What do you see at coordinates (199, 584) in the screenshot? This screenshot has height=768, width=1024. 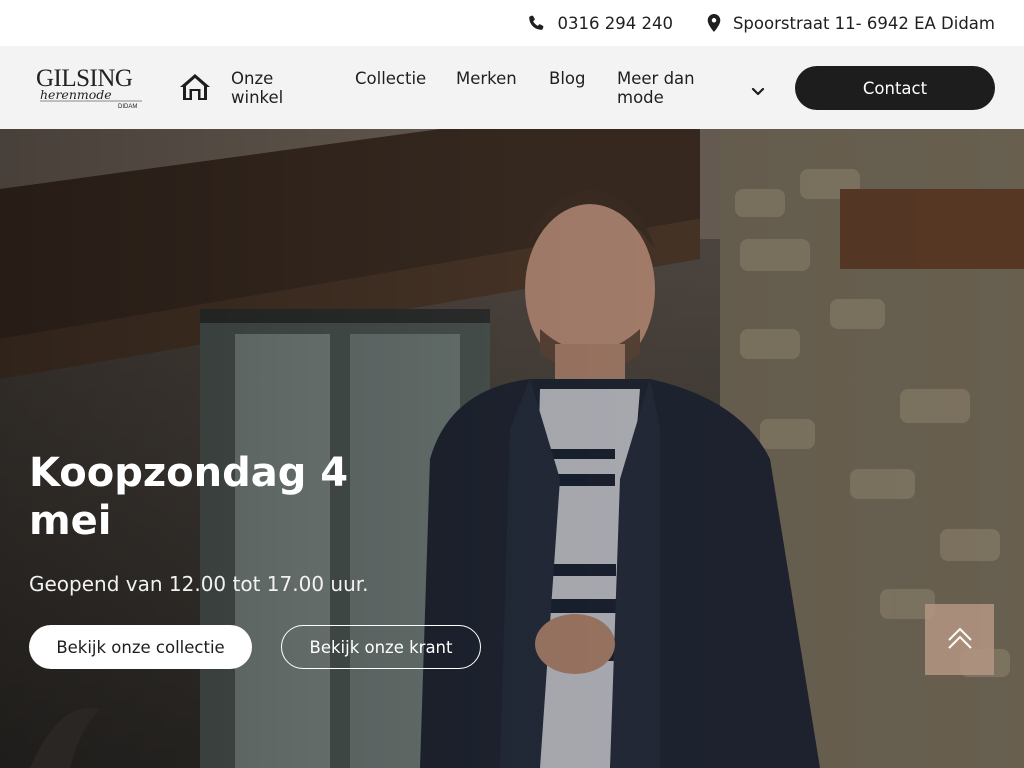 I see `hero-subtitle: Geopend van 12.00 tot 17.00 uur.` at bounding box center [199, 584].